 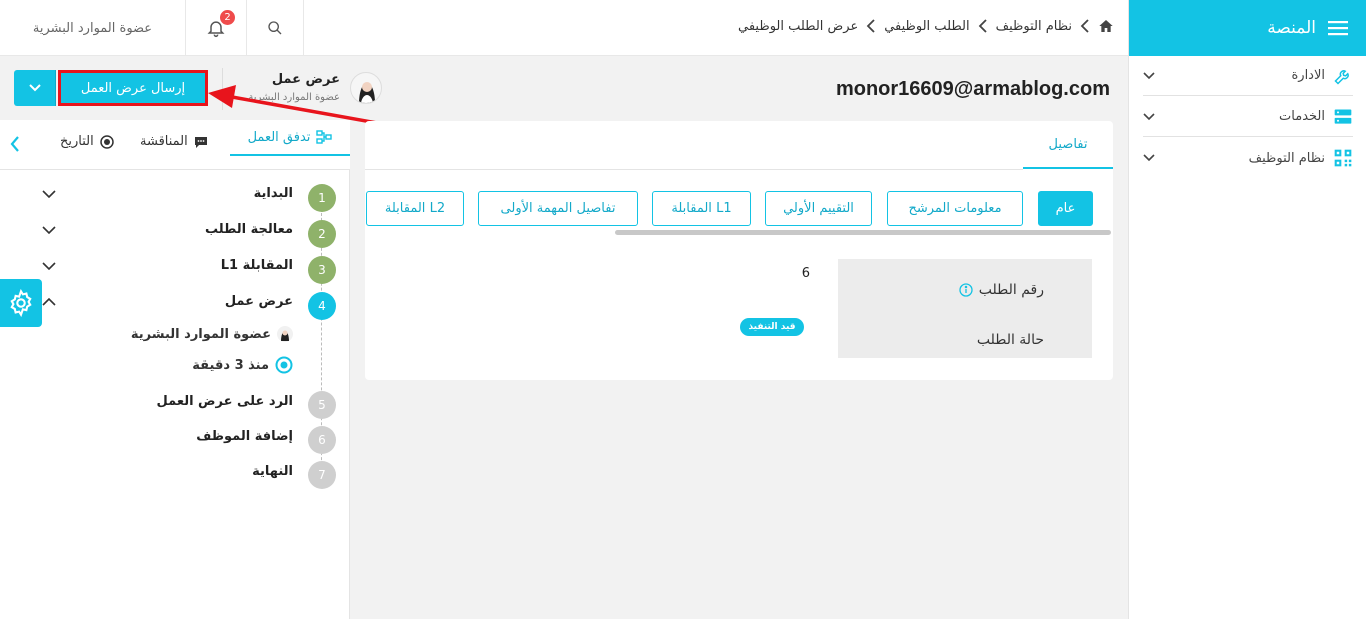 I want to click on sidebar-title: المنصة, so click(x=1291, y=28).